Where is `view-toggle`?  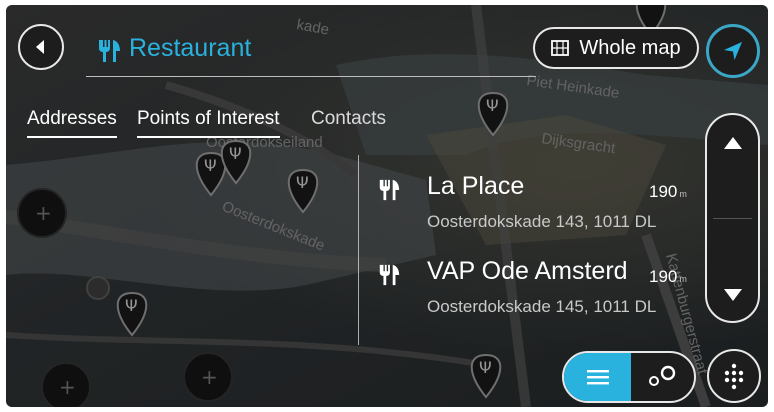 view-toggle is located at coordinates (629, 377).